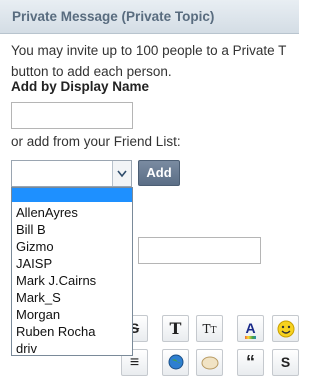 The height and width of the screenshot is (378, 320). Describe the element at coordinates (72, 297) in the screenshot. I see `friend-option: Mark_S` at that location.